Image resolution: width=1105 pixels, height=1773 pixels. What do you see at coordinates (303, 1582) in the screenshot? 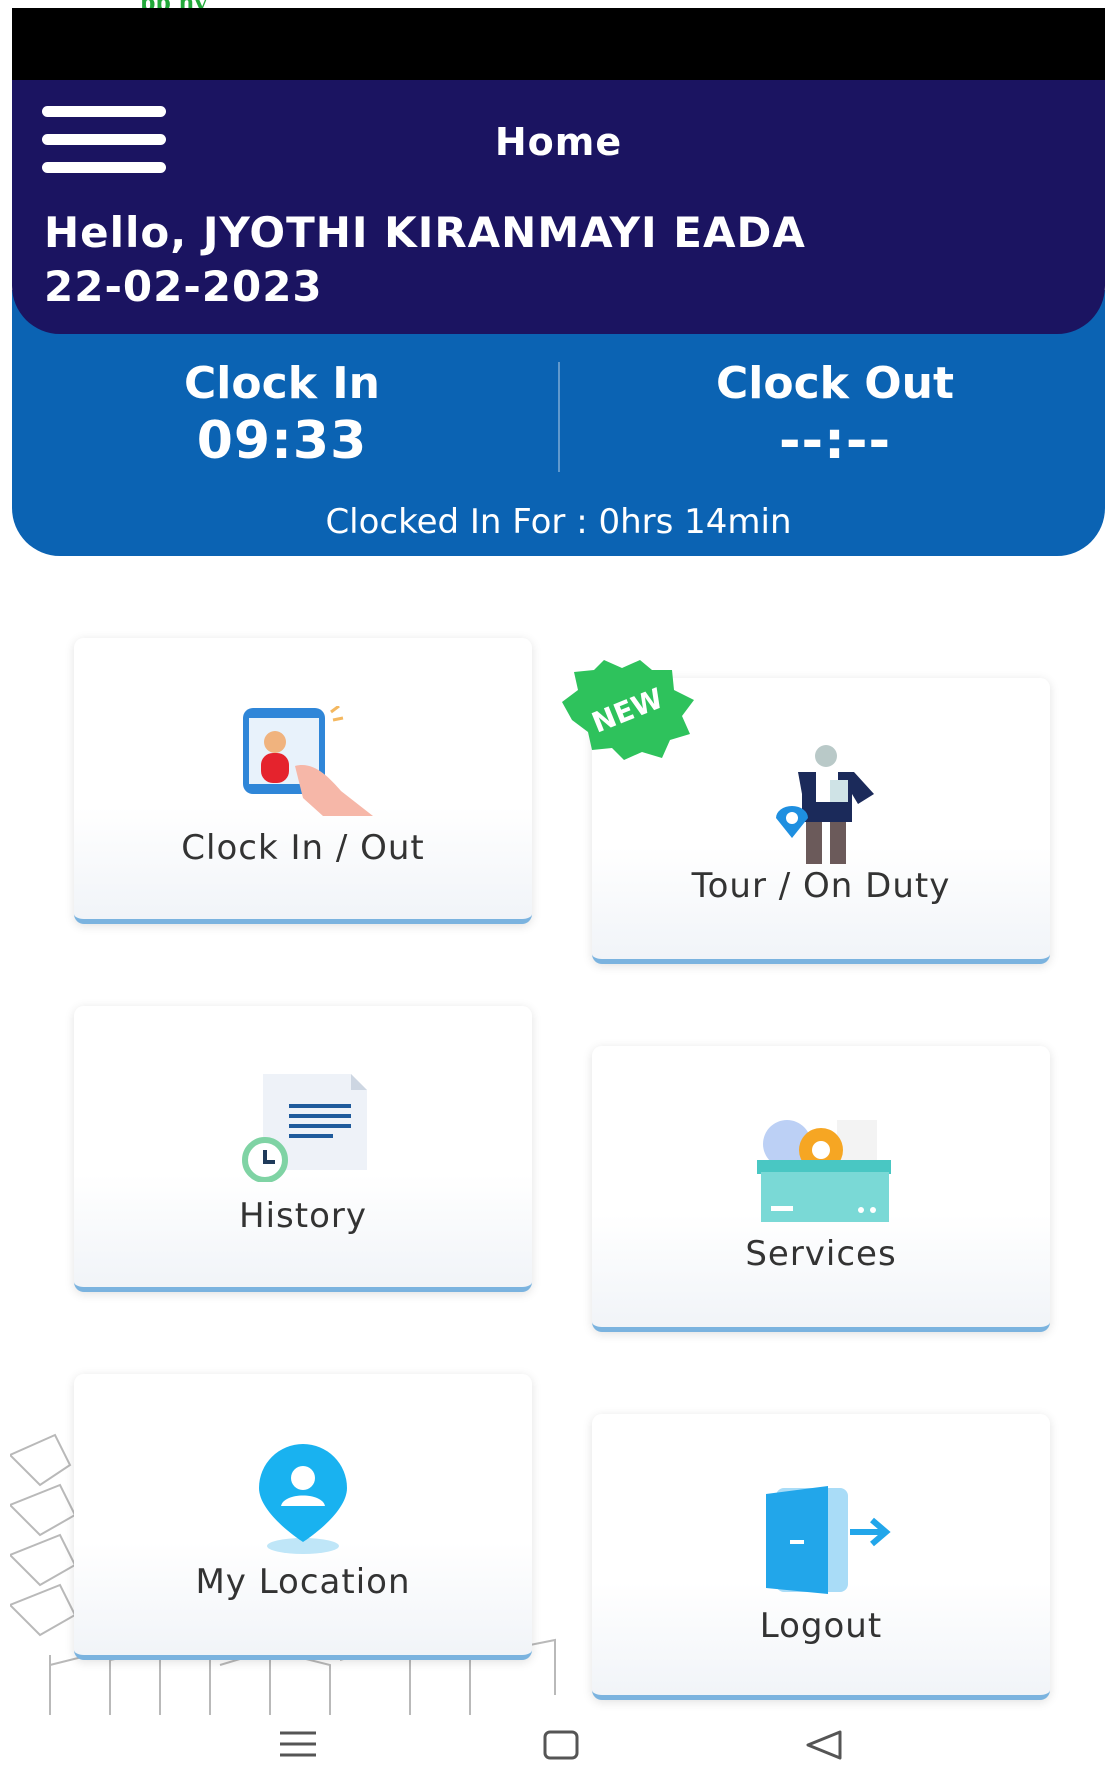
I see `my-location-label: My Location` at bounding box center [303, 1582].